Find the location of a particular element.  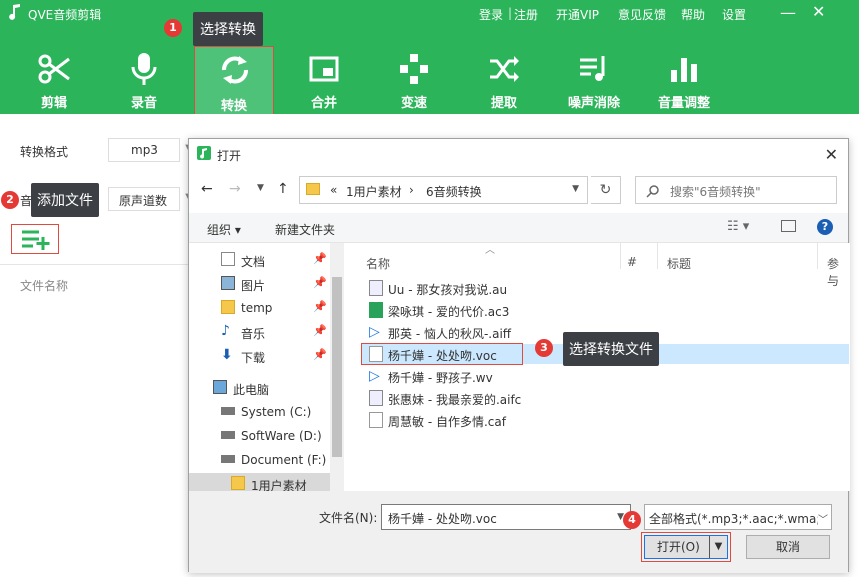

refresh-button: ↻ is located at coordinates (606, 190).